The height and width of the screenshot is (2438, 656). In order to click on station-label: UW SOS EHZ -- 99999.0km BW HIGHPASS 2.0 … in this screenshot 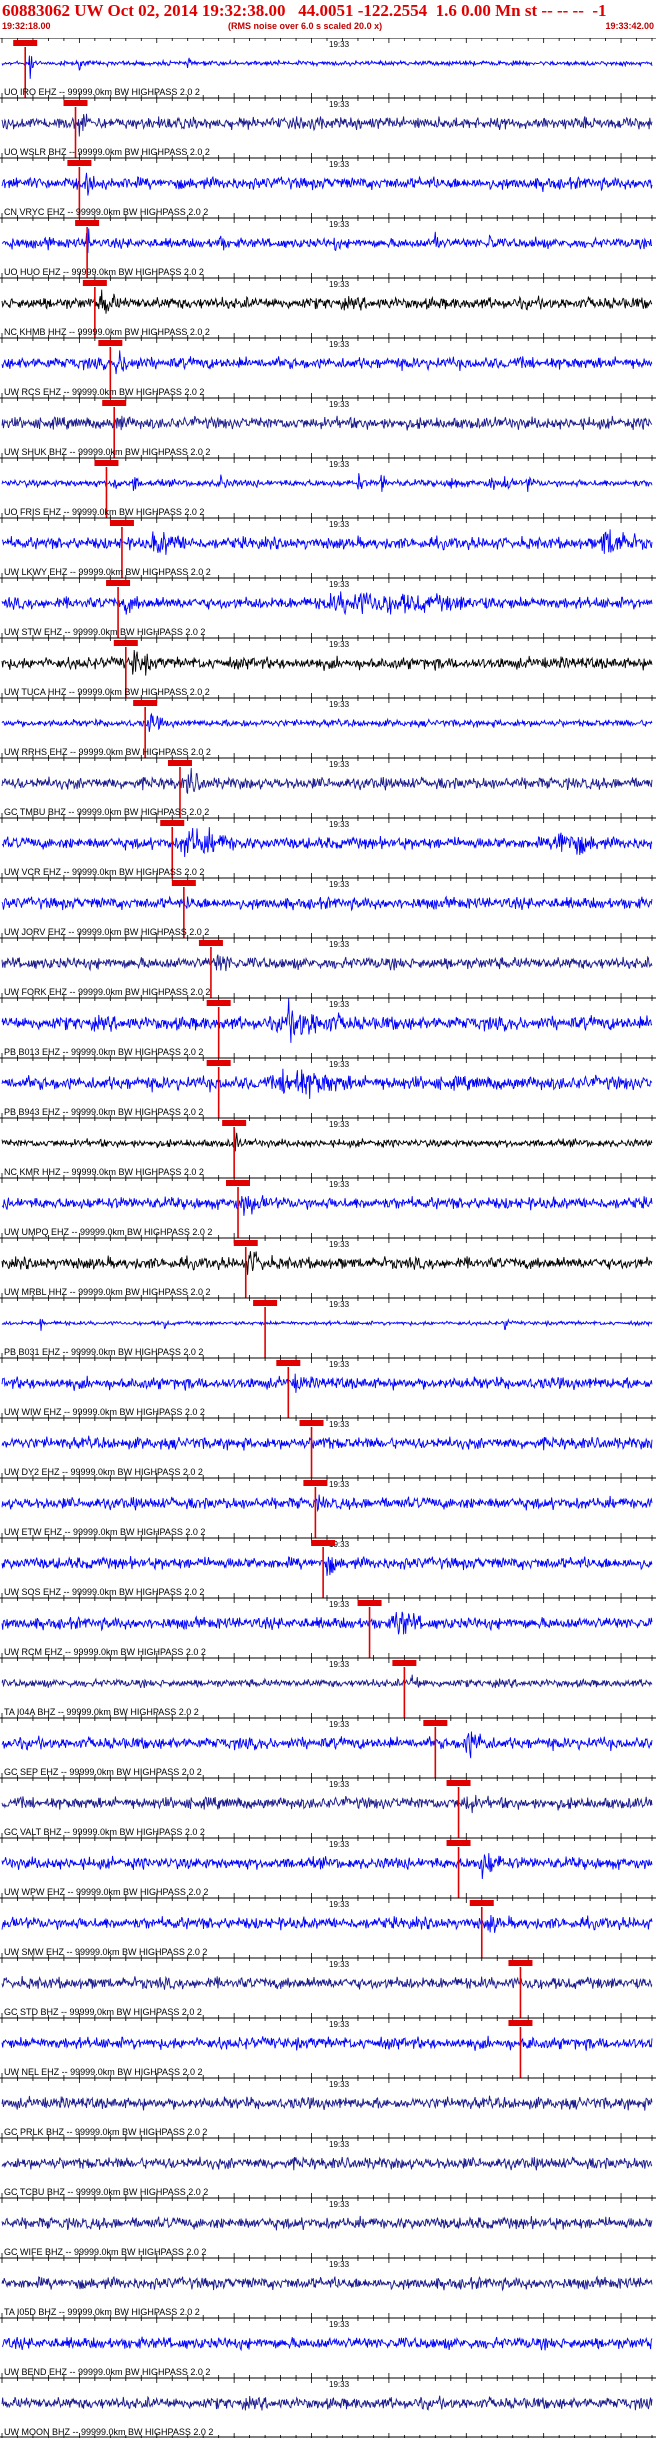, I will do `click(104, 1592)`.